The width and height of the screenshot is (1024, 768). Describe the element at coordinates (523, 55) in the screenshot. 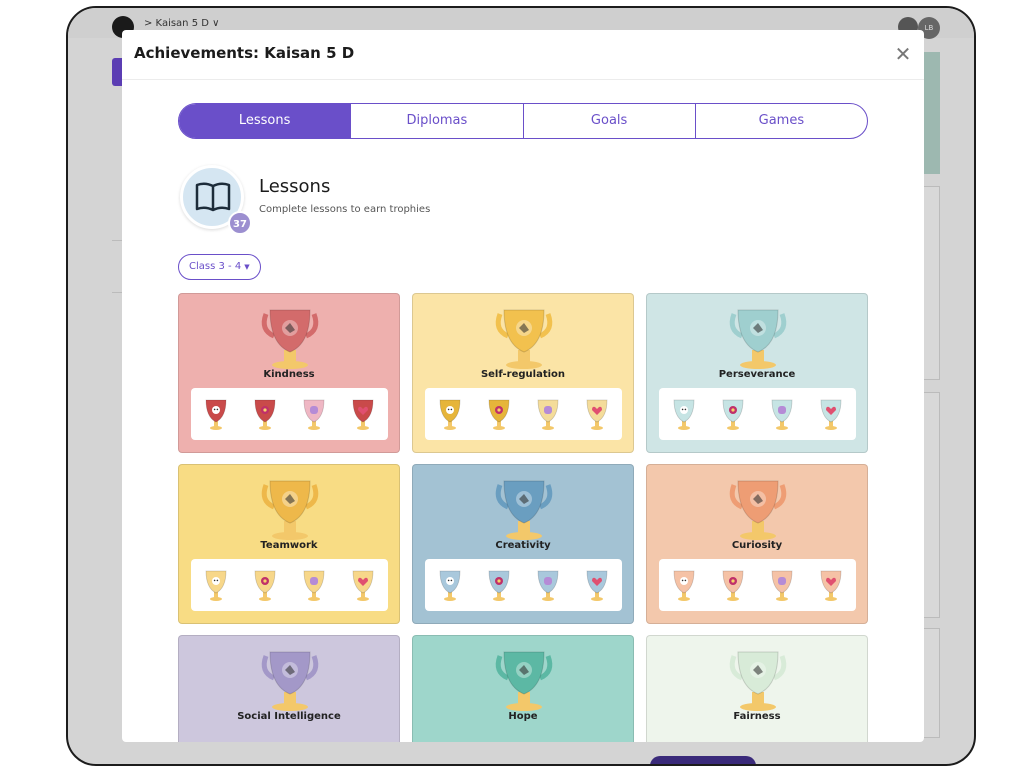

I see `modal-header: Achievements: Kaisan 5 D ✕` at that location.